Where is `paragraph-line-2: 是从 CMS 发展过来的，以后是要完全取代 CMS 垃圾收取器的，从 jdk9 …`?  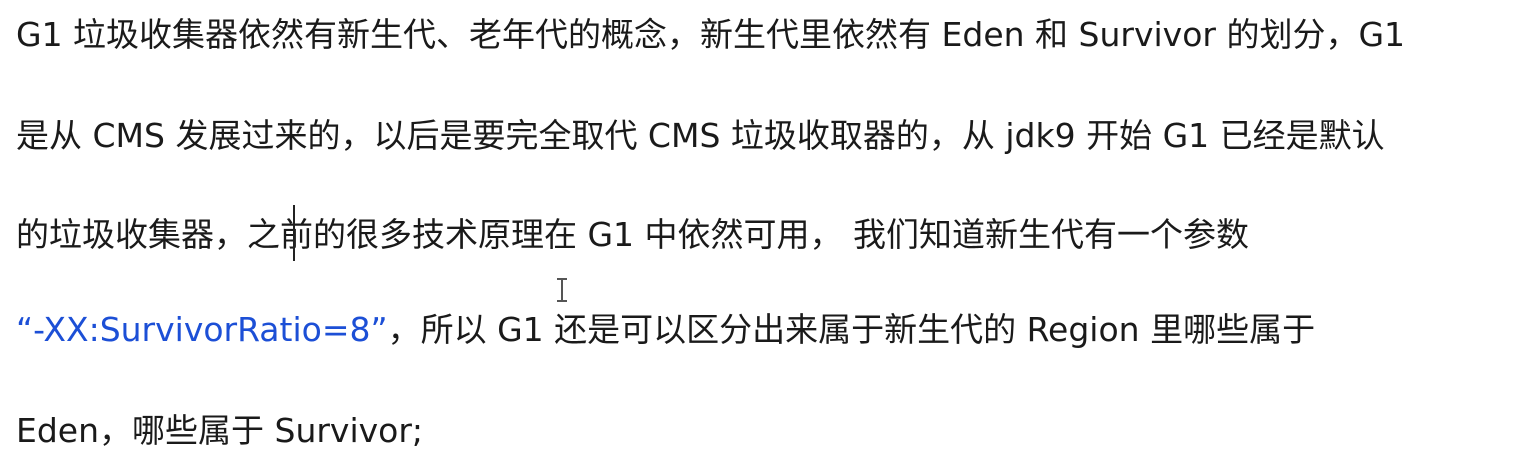 paragraph-line-2: 是从 CMS 发展过来的，以后是要完全取代 CMS 垃圾收取器的，从 jdk9 … is located at coordinates (700, 135).